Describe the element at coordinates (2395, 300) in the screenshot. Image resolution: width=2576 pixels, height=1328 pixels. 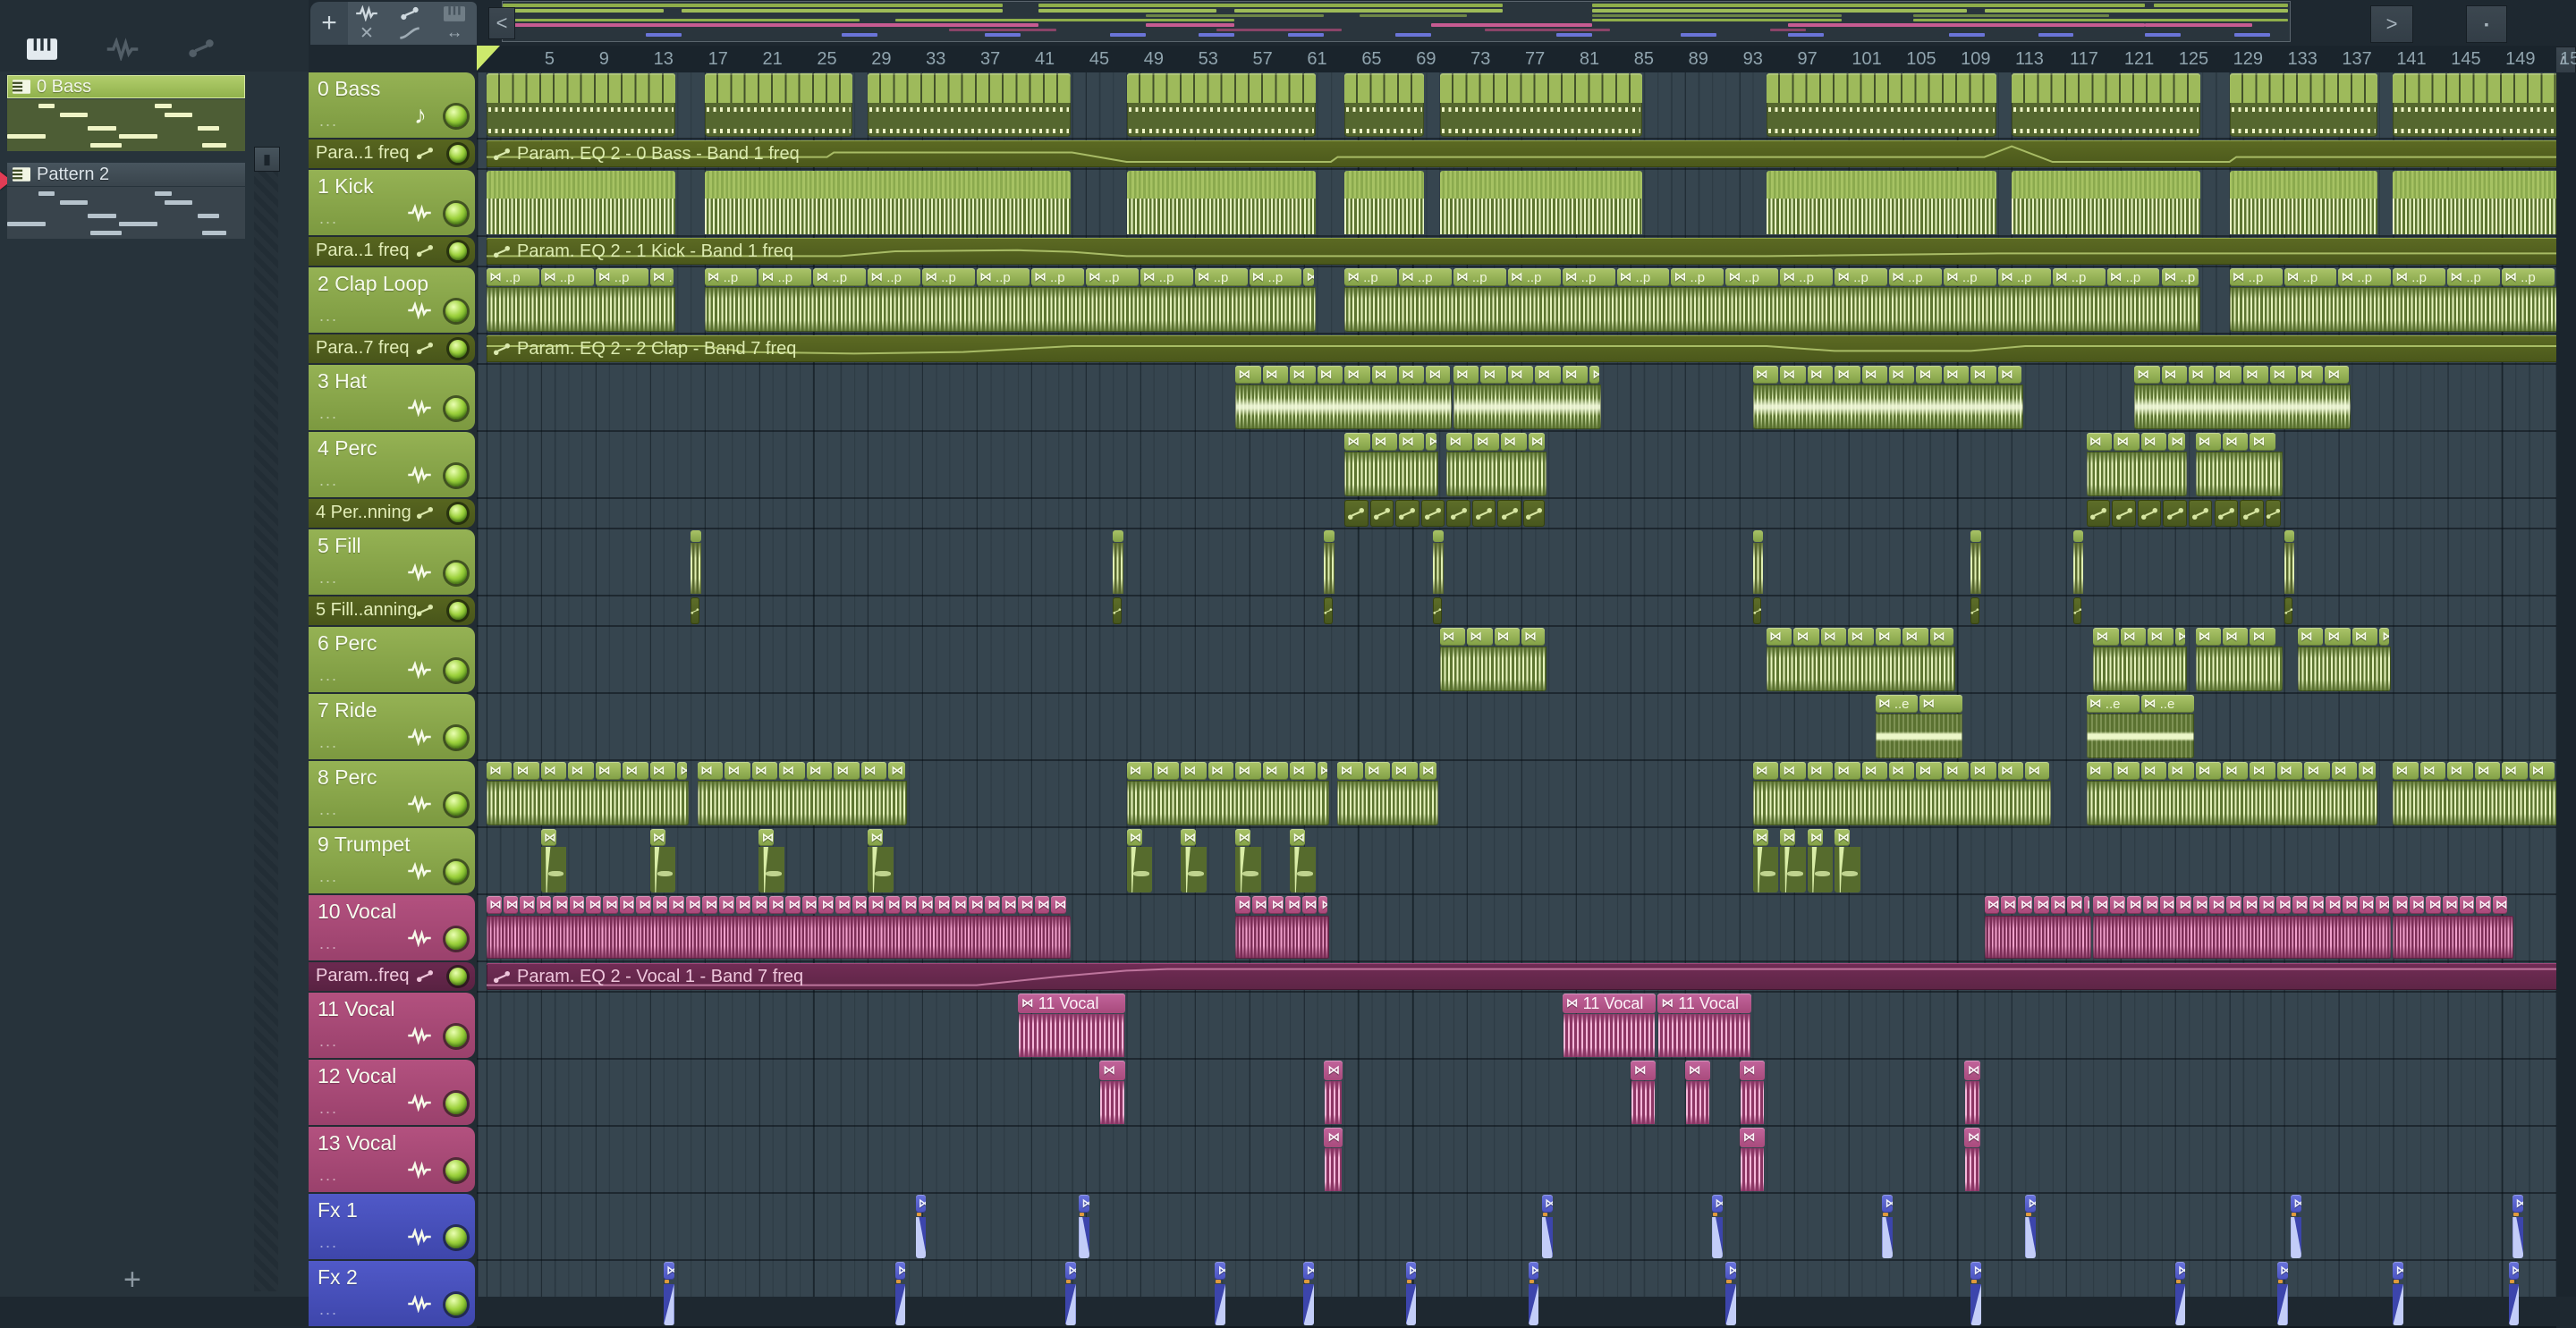
I see `clap-clip: ⋈ ..p ⋈ ..p ⋈ ..p ⋈ ..p ⋈ ..p ⋈ ..p` at that location.